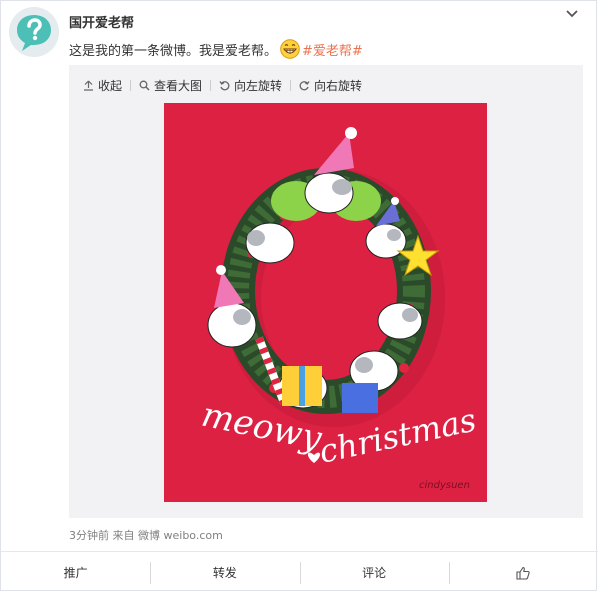 The height and width of the screenshot is (593, 599). What do you see at coordinates (75, 573) in the screenshot?
I see `promote-button: 推广` at bounding box center [75, 573].